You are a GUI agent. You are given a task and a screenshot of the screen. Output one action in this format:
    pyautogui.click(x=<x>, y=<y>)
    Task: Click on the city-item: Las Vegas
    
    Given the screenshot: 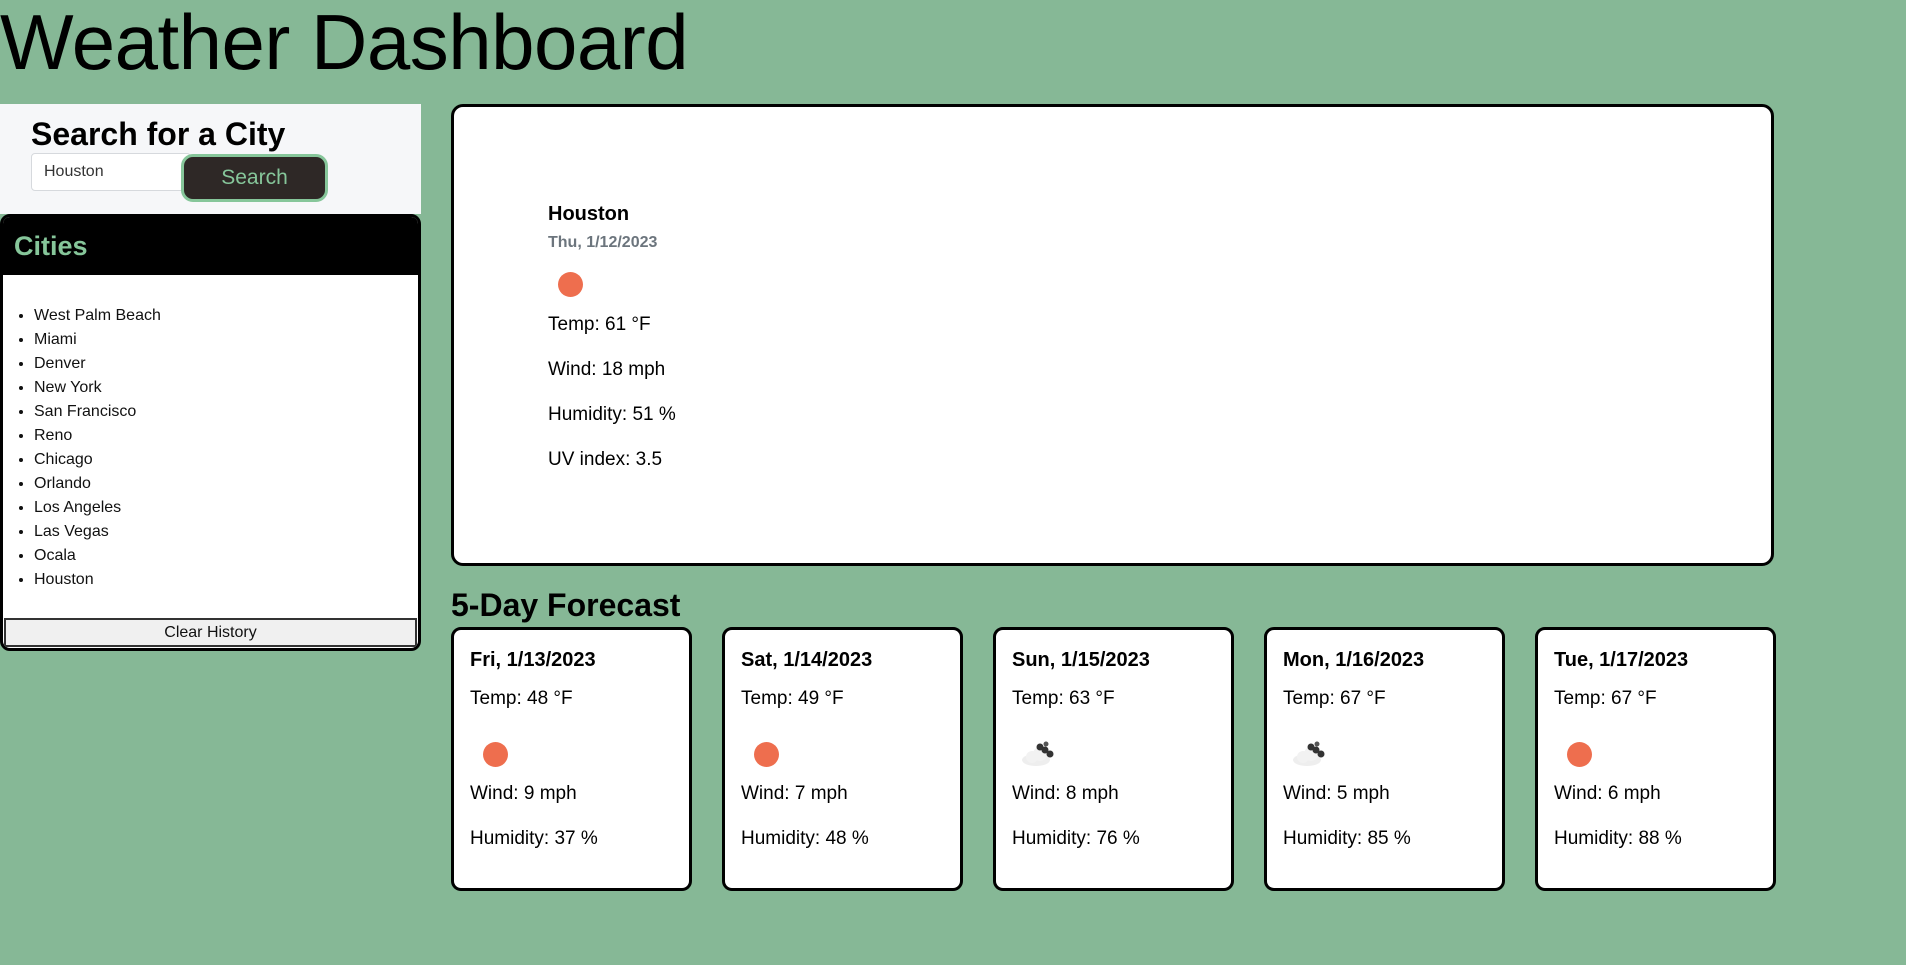 What is the action you would take?
    pyautogui.click(x=226, y=532)
    